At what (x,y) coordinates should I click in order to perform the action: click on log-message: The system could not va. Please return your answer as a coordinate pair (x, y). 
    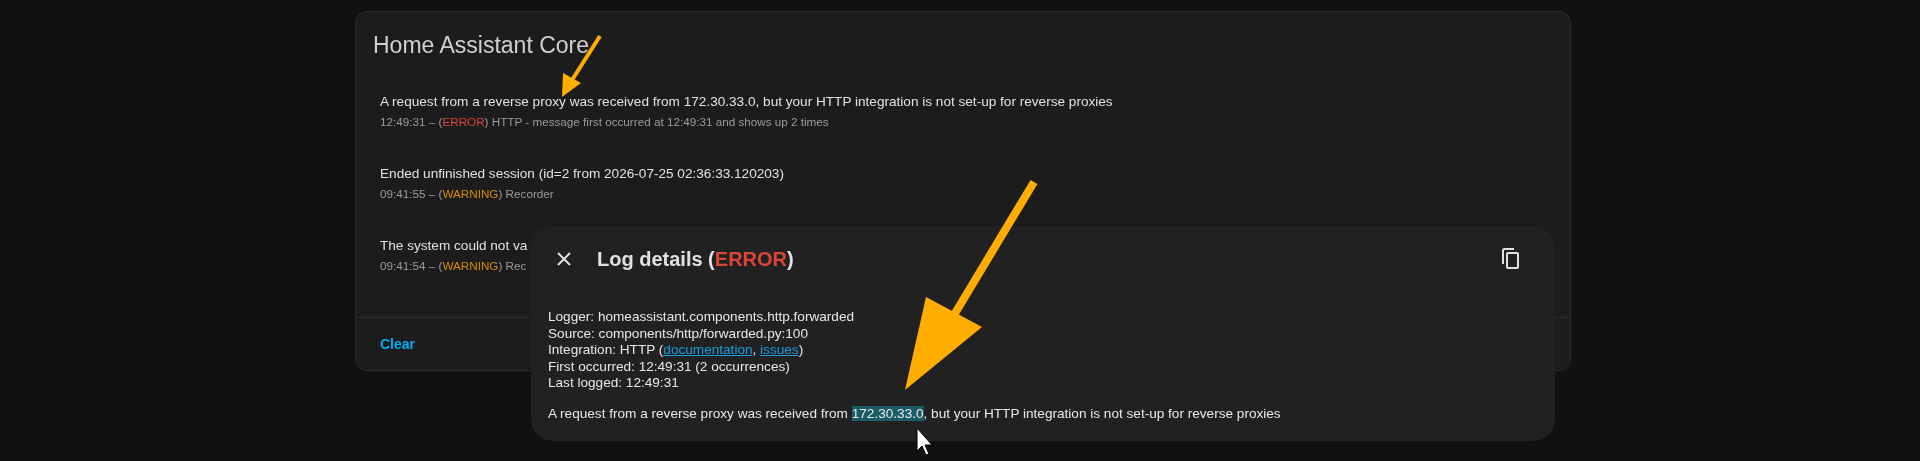
    Looking at the image, I should click on (454, 246).